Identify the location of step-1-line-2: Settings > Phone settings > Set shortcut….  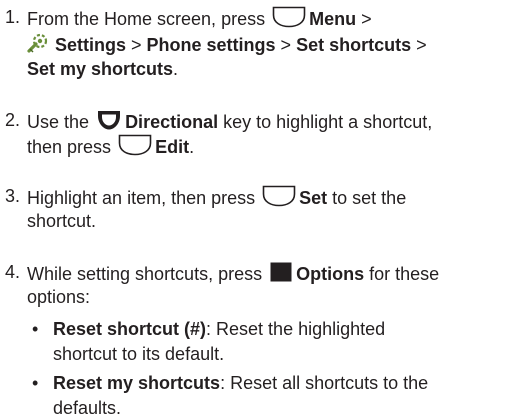
(227, 44).